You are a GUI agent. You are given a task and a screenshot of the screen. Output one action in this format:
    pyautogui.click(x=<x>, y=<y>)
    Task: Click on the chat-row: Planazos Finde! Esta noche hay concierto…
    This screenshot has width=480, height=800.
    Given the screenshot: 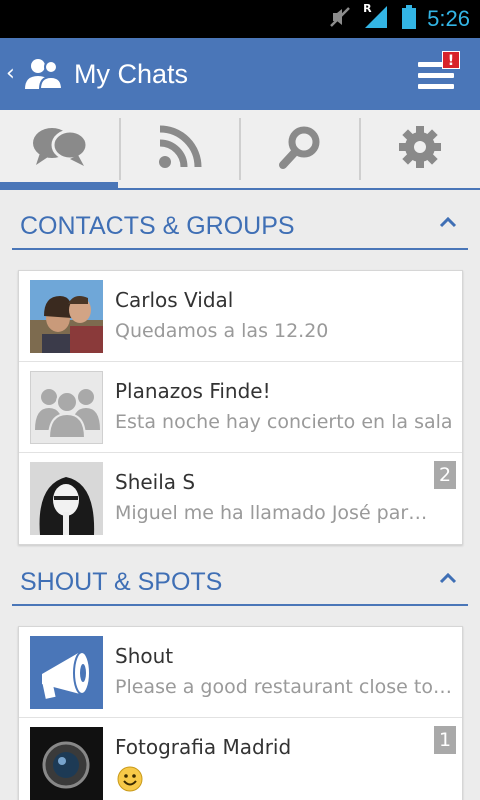 What is the action you would take?
    pyautogui.click(x=240, y=407)
    